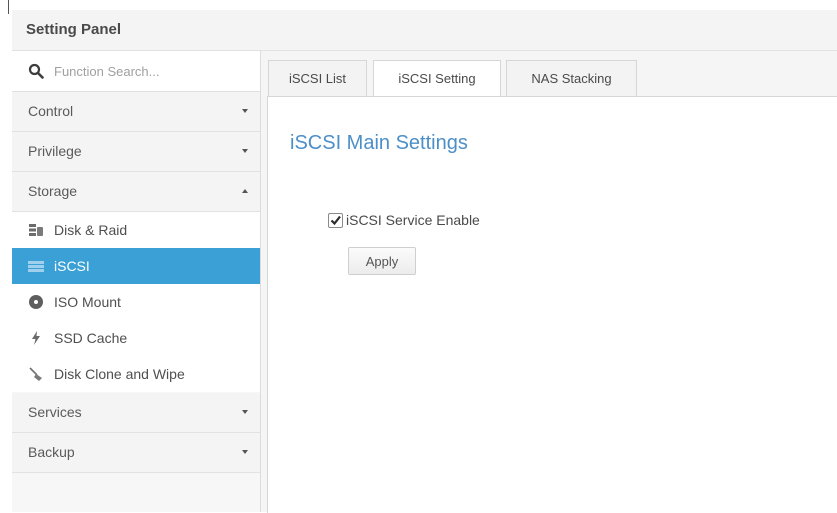 This screenshot has height=513, width=837. I want to click on tab-label: NAS Stacking, so click(571, 78).